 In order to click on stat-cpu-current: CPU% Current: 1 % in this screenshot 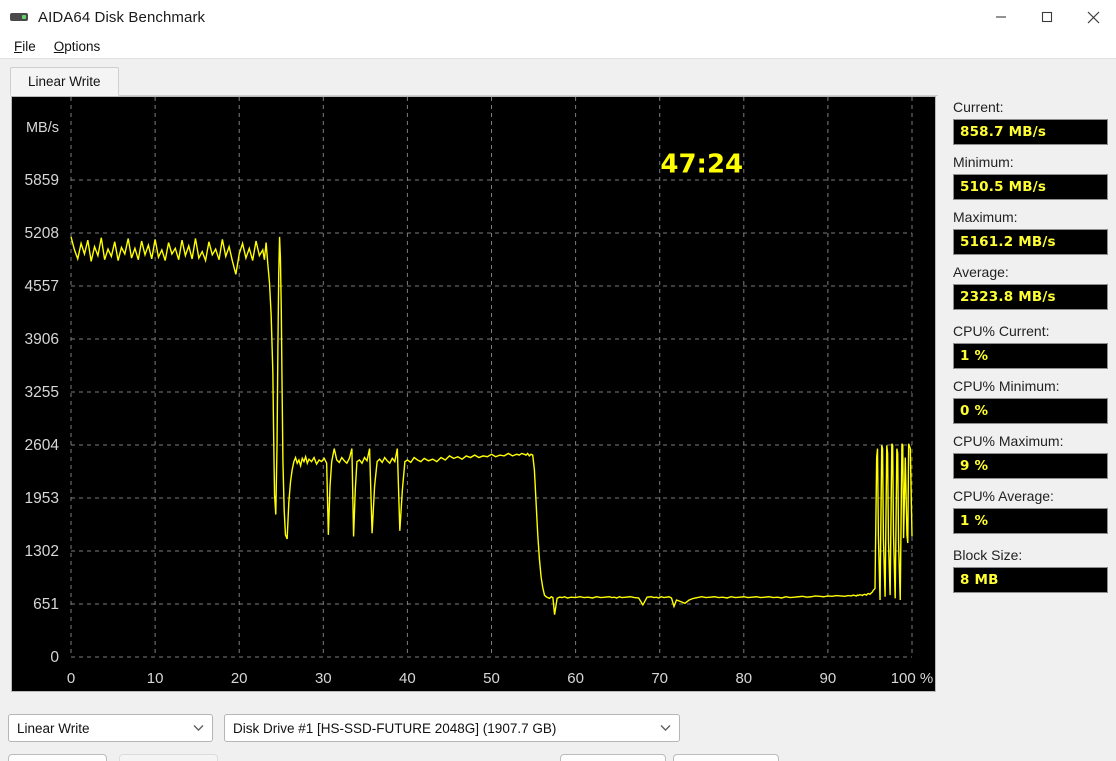, I will do `click(1030, 346)`.